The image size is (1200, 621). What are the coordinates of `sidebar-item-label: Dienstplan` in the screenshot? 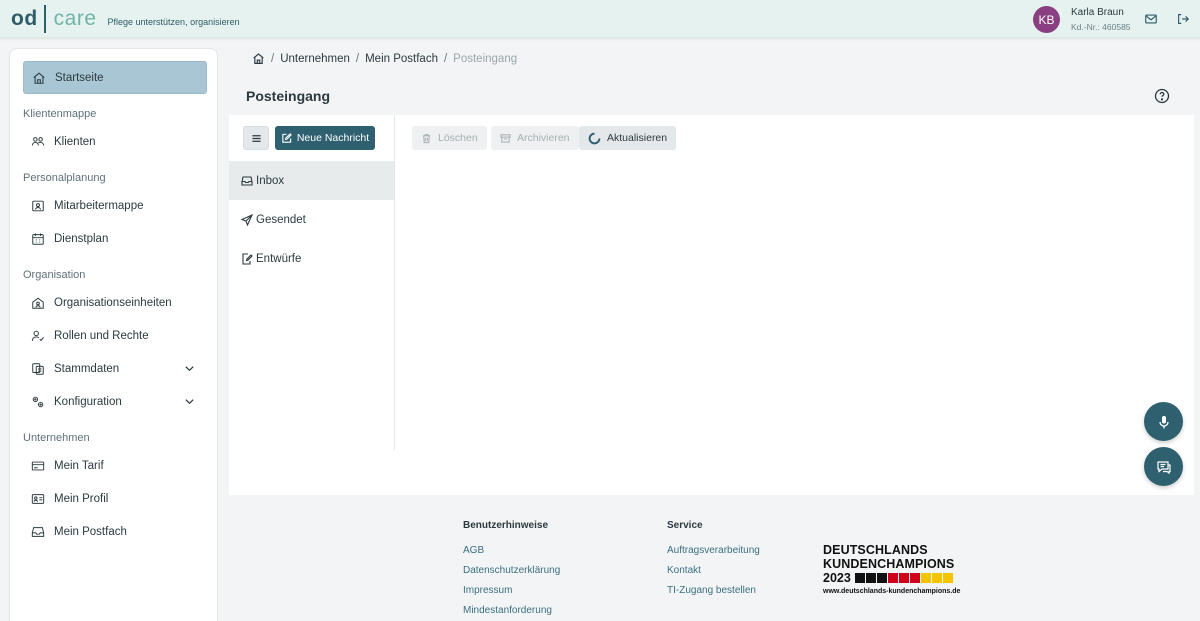 It's located at (81, 238).